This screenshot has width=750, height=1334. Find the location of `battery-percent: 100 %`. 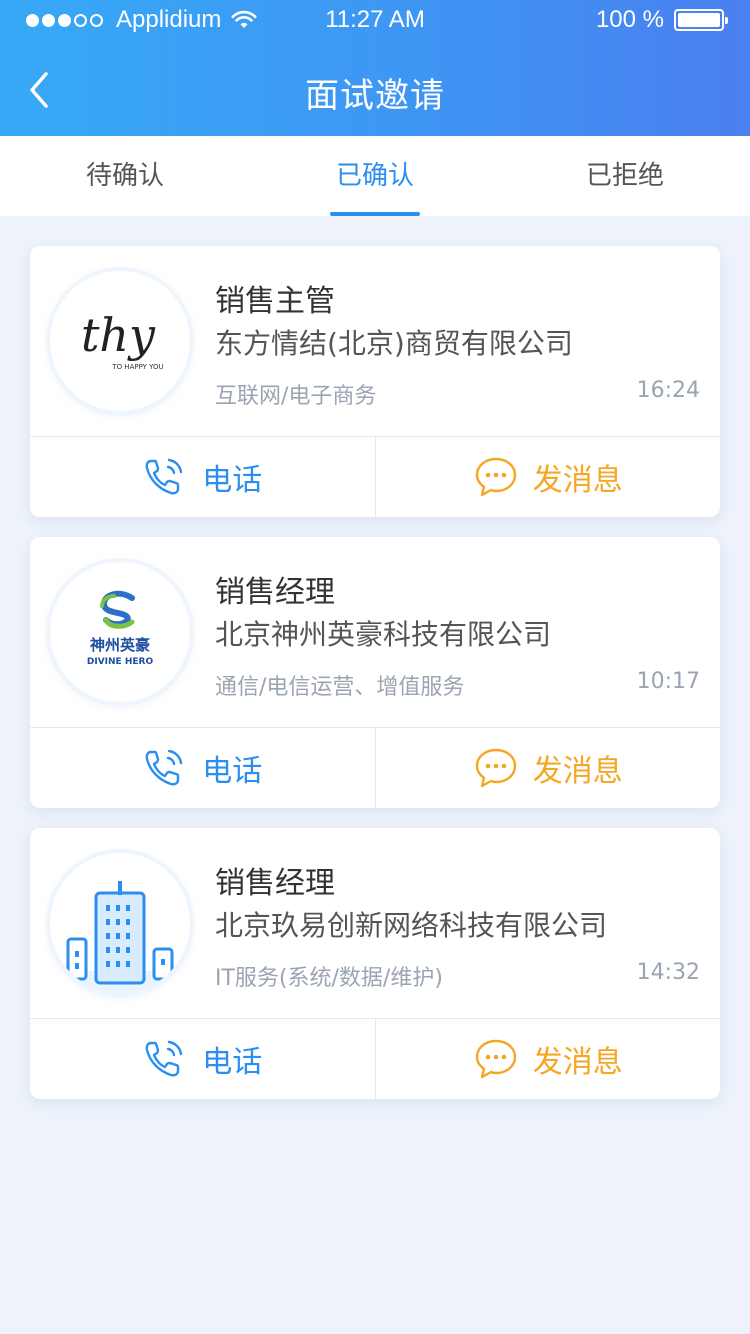

battery-percent: 100 % is located at coordinates (629, 19).